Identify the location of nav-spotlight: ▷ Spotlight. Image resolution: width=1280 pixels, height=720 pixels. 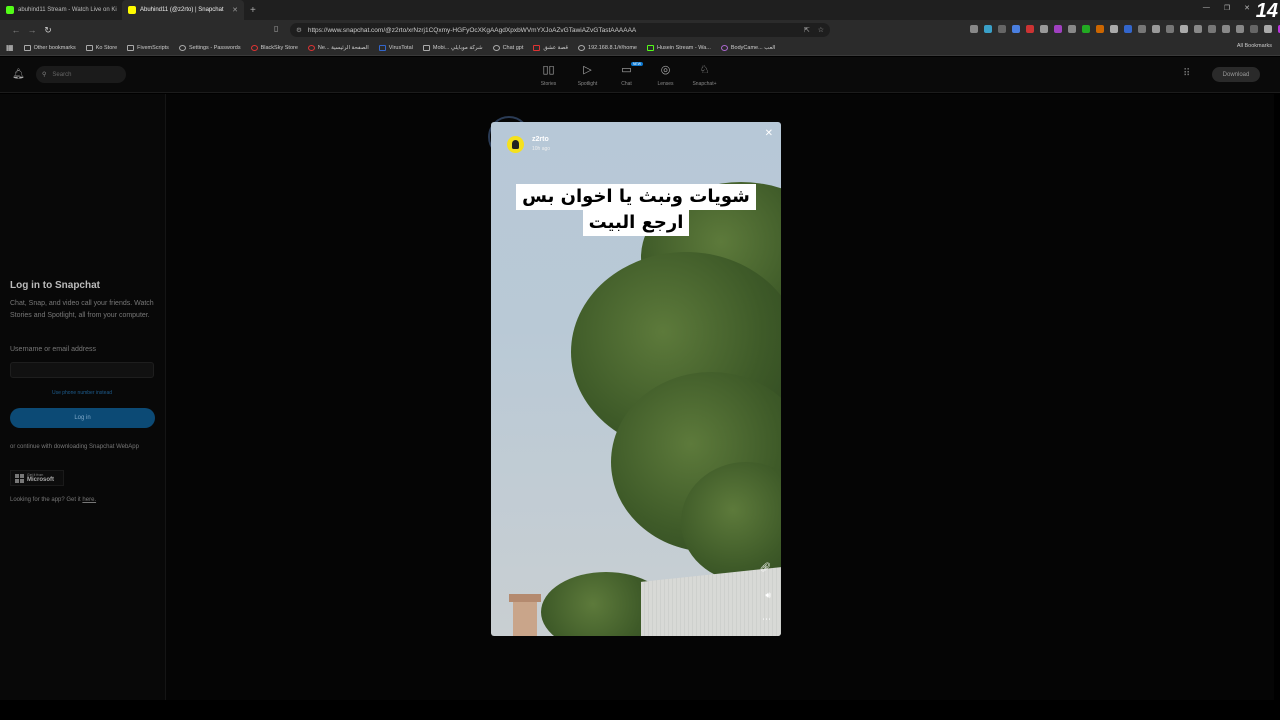
(587, 75).